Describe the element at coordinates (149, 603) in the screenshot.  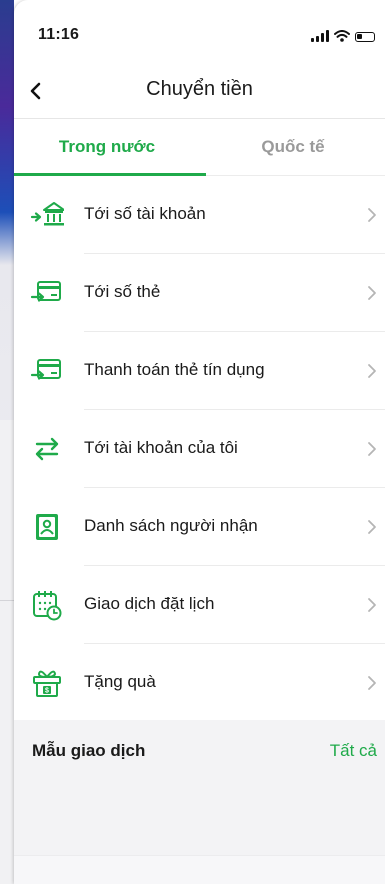
I see `menu-item-label: Giao dịch đặt lịch` at that location.